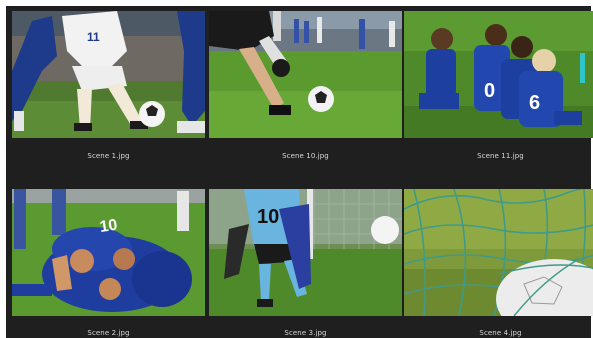 The height and width of the screenshot is (338, 593). Describe the element at coordinates (108, 156) in the screenshot. I see `thumbnail-filename: Scene 1.jpg` at that location.